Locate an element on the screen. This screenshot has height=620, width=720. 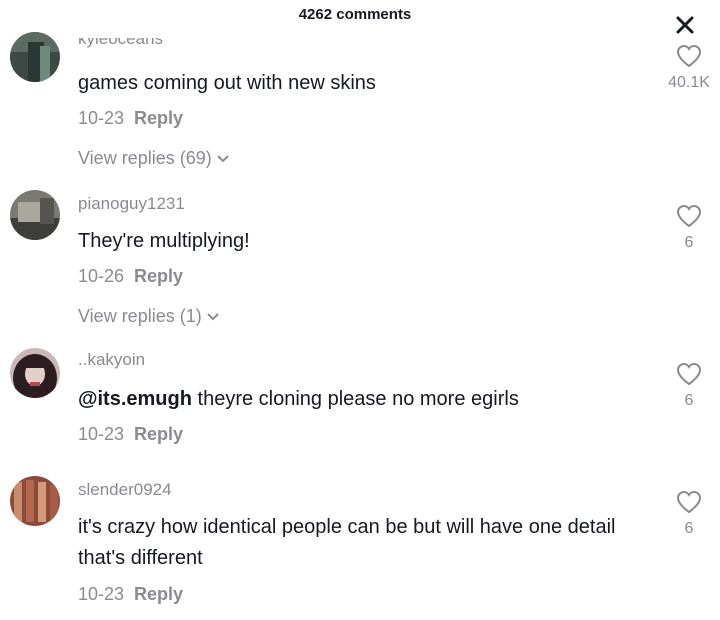
close-button is located at coordinates (685, 25).